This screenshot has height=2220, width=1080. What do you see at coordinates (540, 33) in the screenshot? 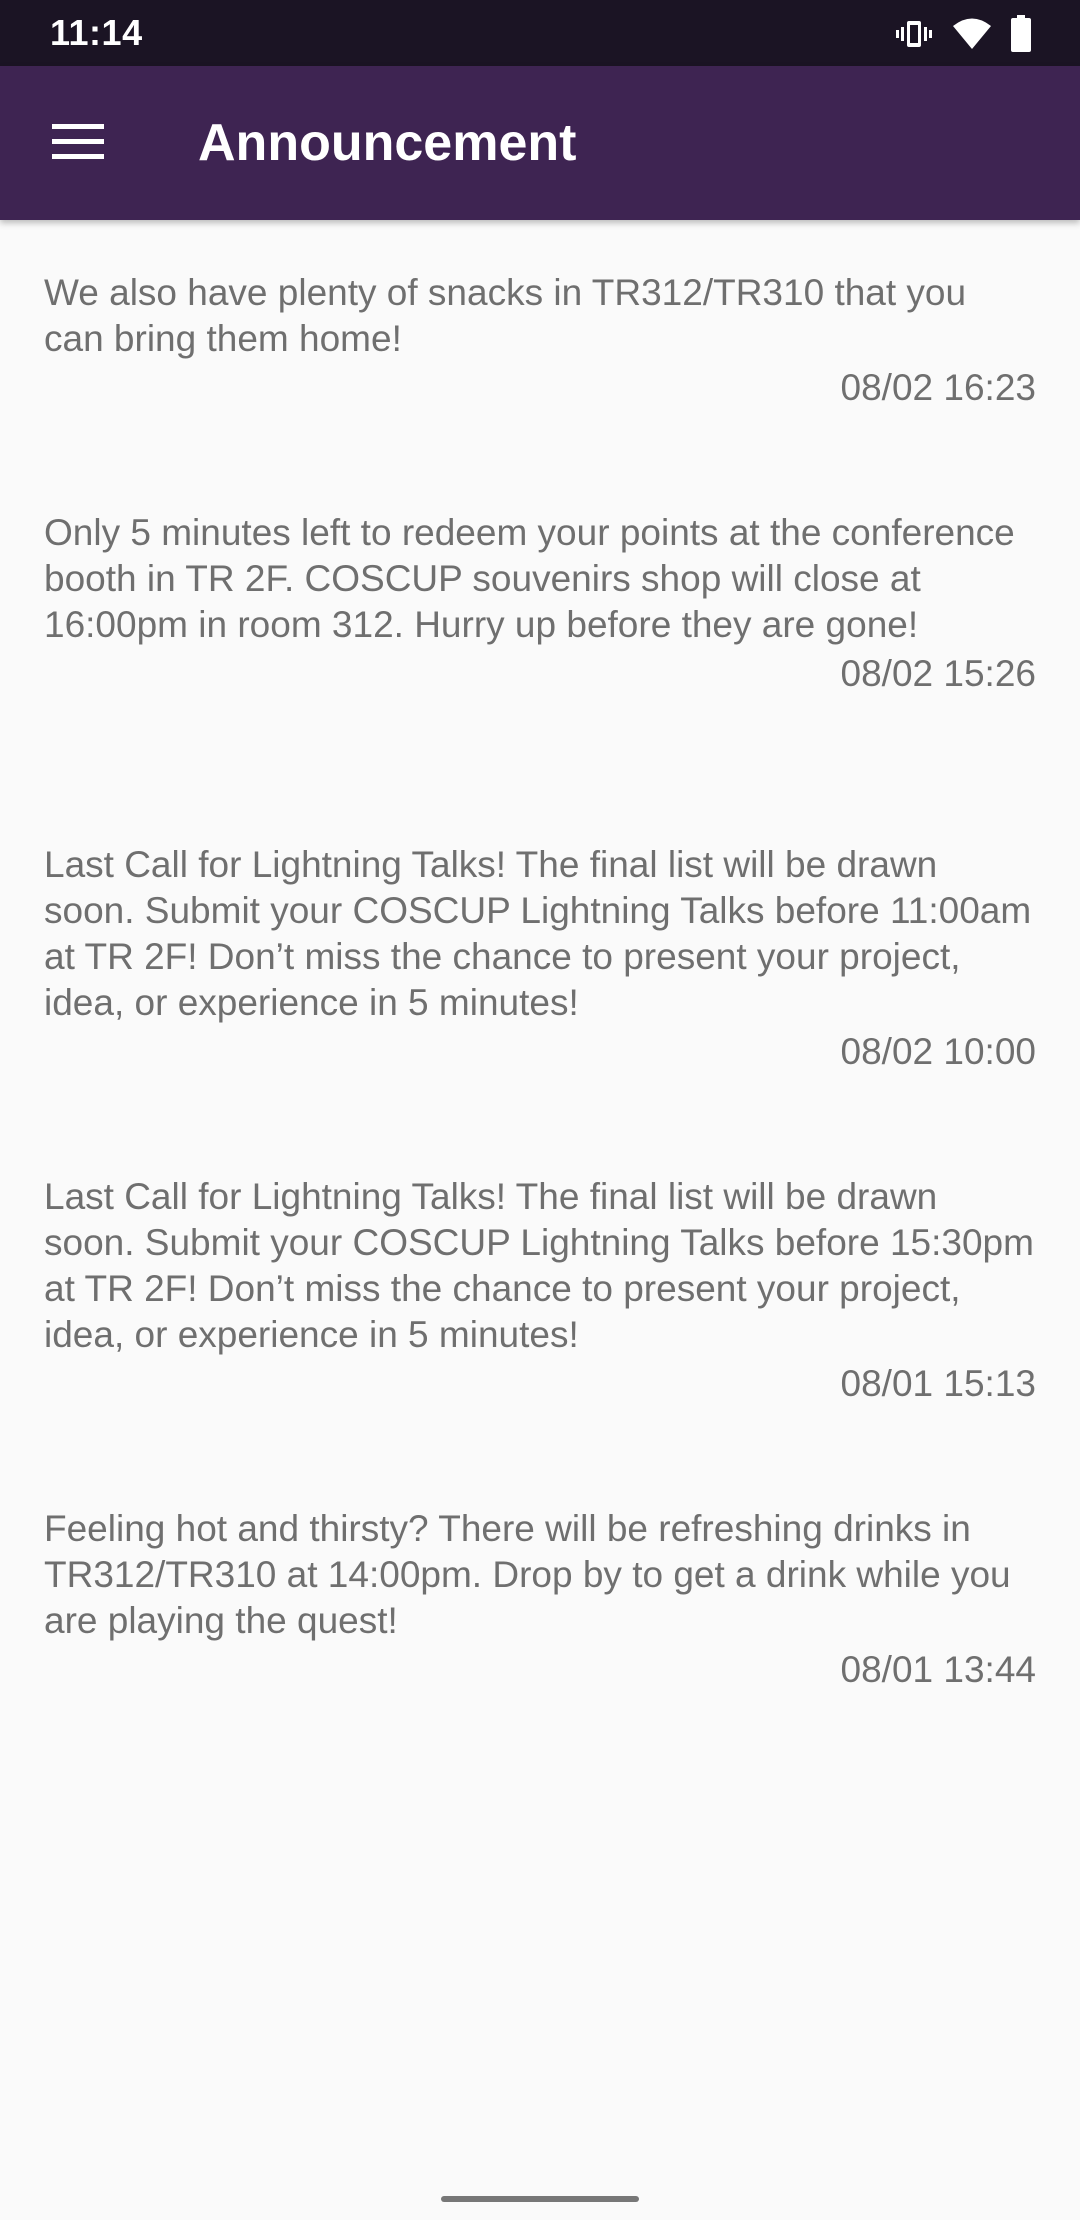
I see `status-bar: 11:14` at bounding box center [540, 33].